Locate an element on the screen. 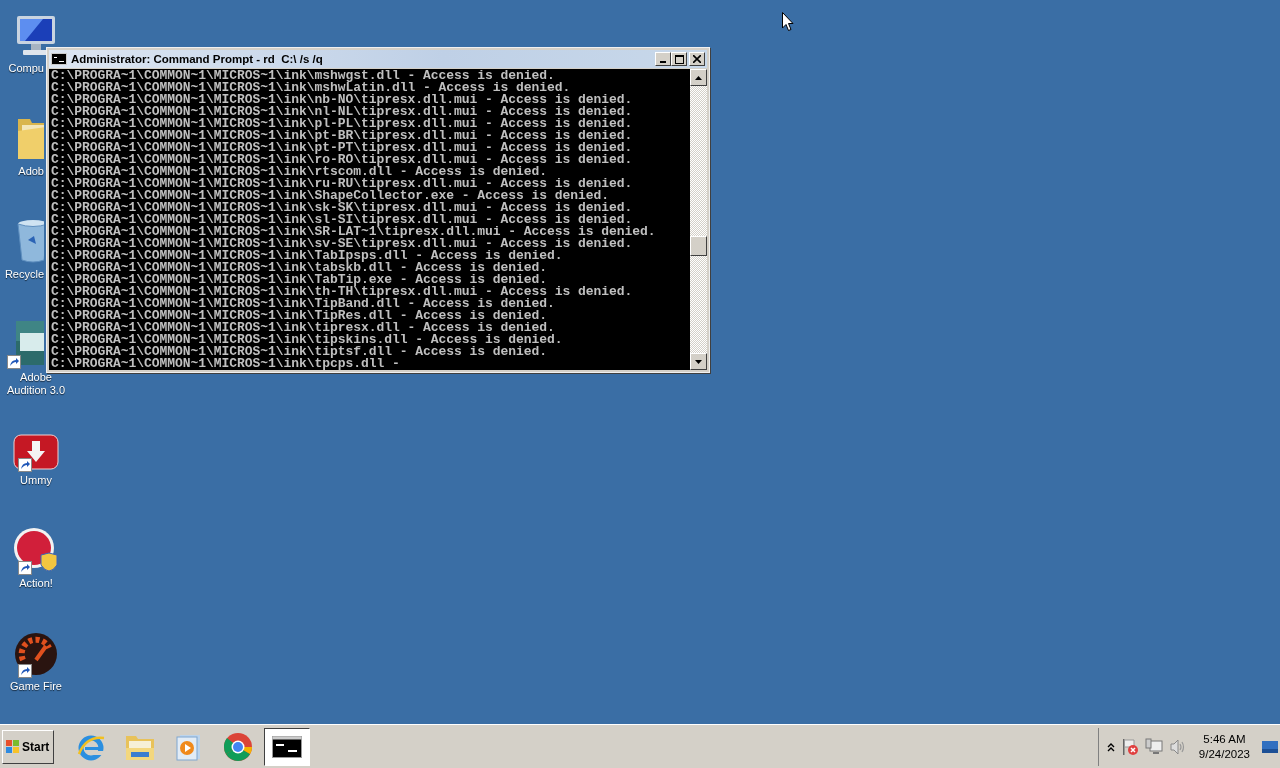  console-line: C:\PROGRA~1\COMMON~1\MICROS~1\ink\rtscom.dll - Access is denied. is located at coordinates (300, 172).